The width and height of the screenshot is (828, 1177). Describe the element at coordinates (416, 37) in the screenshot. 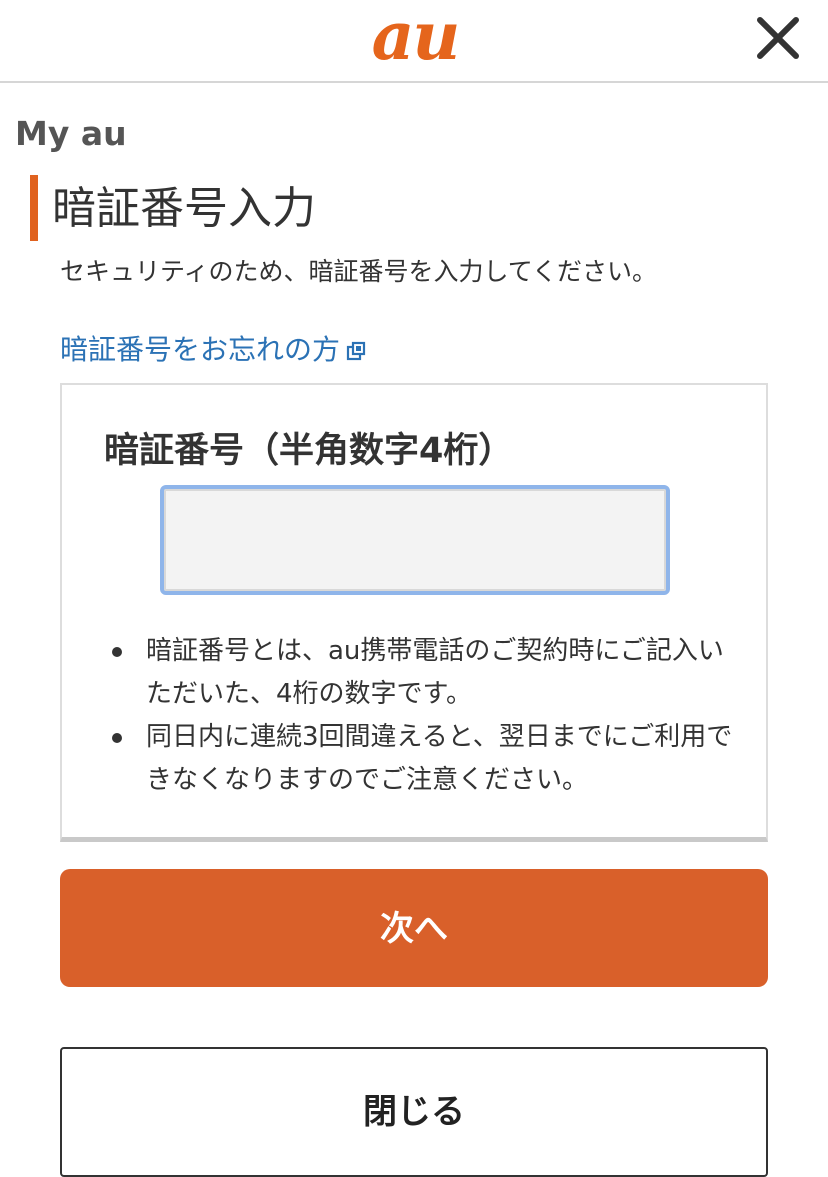

I see `au-logo: au` at that location.